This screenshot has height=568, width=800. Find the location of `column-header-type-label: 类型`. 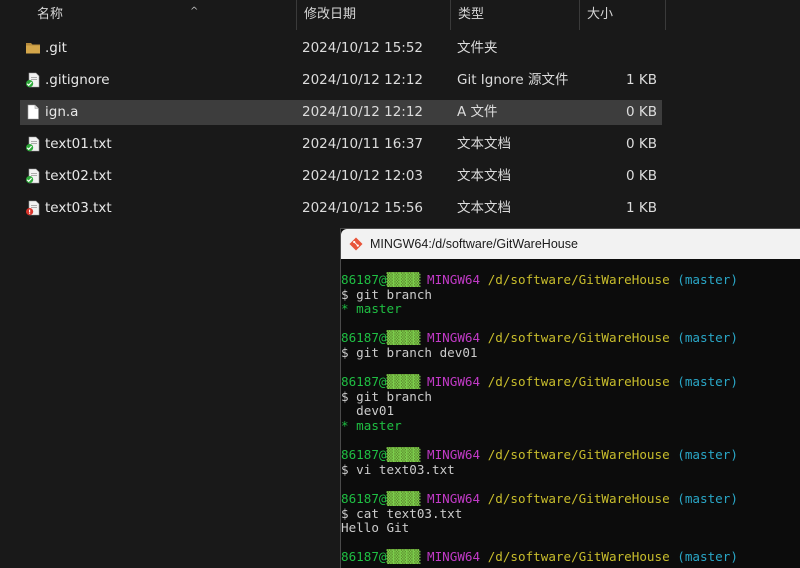

column-header-type-label: 类型 is located at coordinates (471, 14).